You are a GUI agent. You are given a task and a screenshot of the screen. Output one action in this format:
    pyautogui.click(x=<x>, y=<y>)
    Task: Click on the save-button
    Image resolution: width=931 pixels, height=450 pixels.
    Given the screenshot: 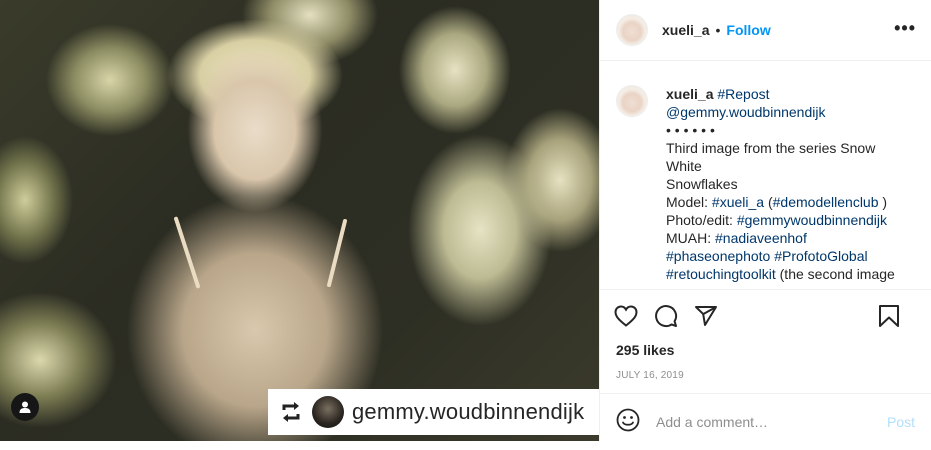 What is the action you would take?
    pyautogui.click(x=889, y=316)
    